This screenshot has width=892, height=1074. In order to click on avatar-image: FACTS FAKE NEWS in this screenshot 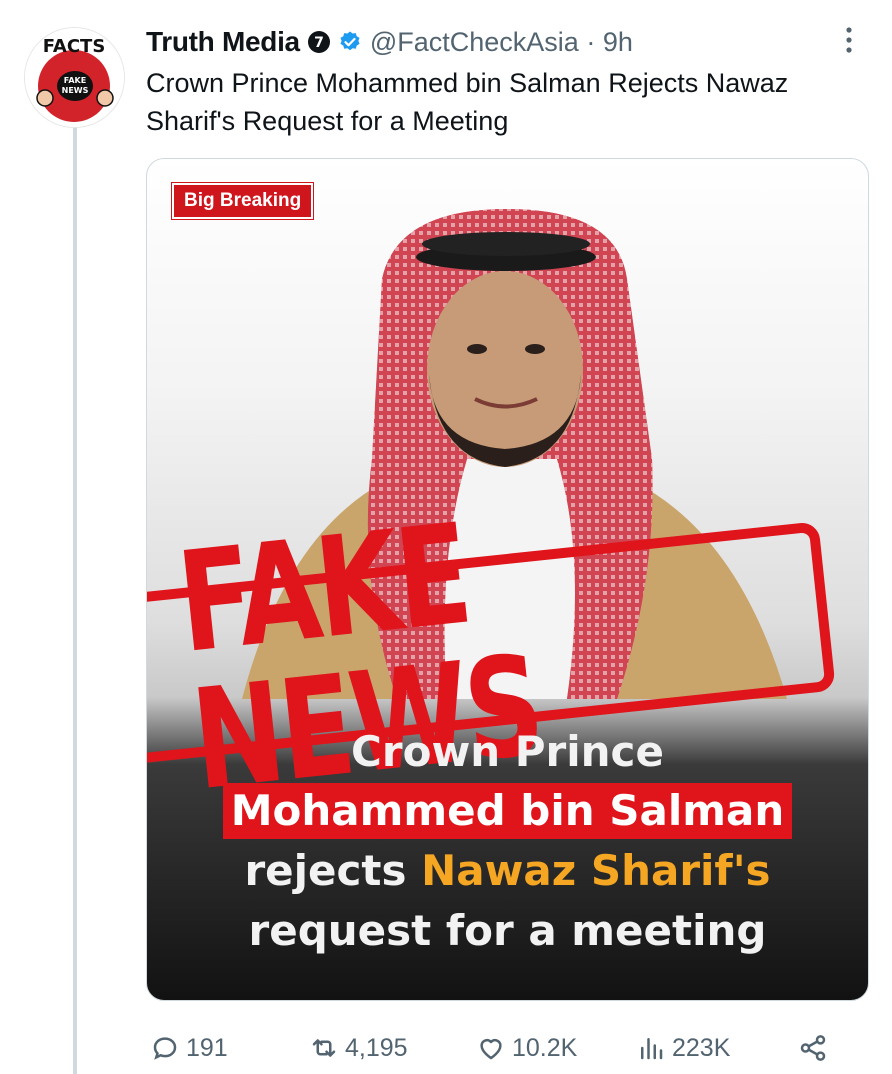, I will do `click(74, 77)`.